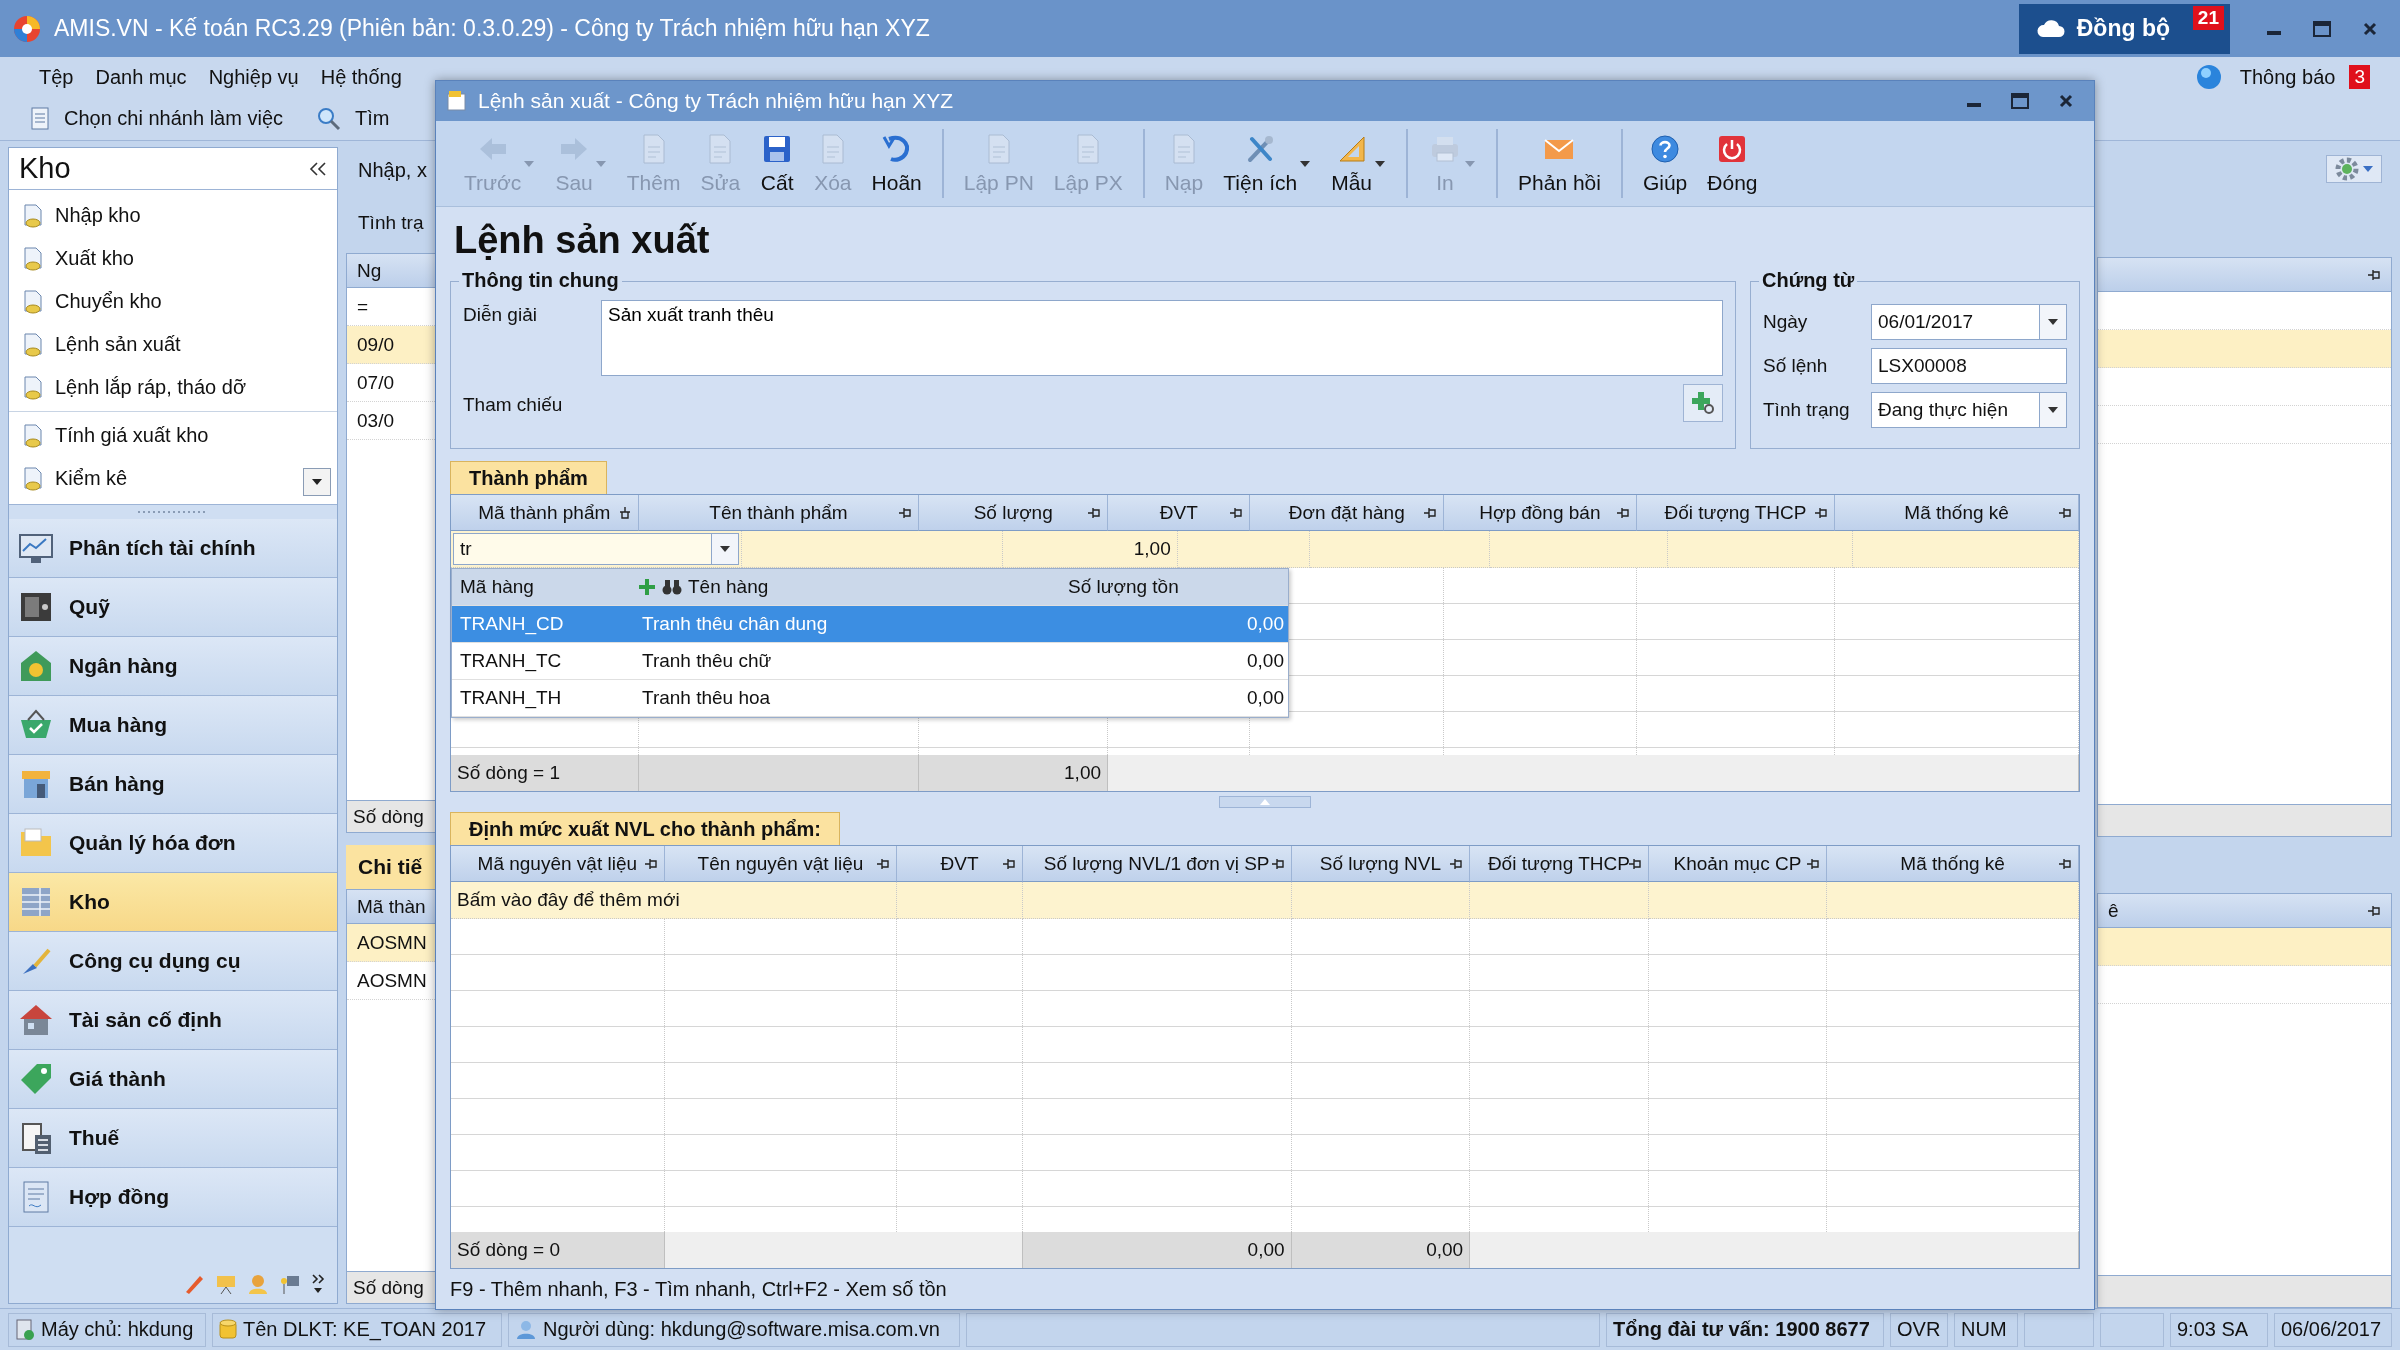  What do you see at coordinates (1347, 513) in the screenshot?
I see `column-header: Đơn đặt hàng` at bounding box center [1347, 513].